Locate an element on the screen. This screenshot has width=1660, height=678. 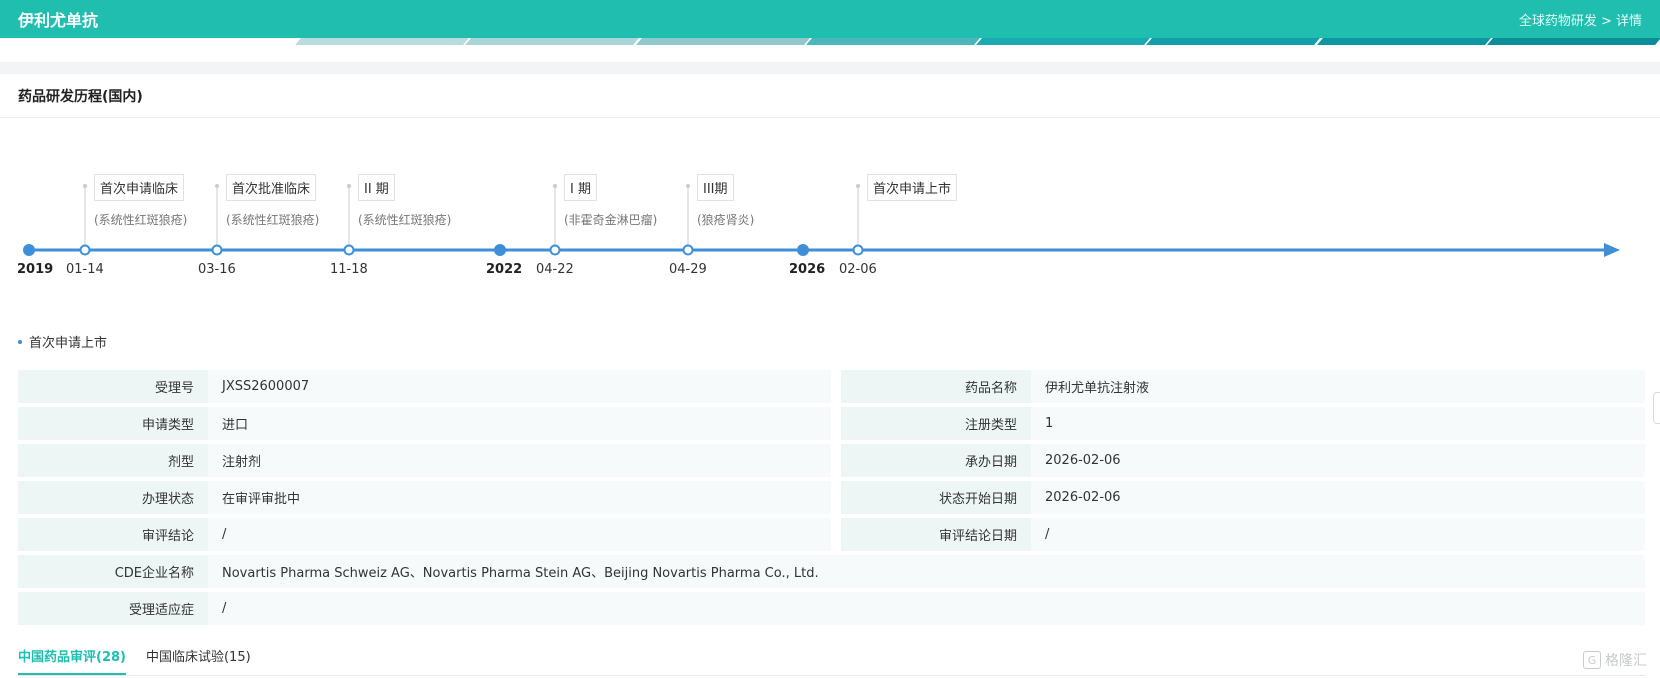
tab-cn-drug-review: 中国药品审评(28) is located at coordinates (72, 660).